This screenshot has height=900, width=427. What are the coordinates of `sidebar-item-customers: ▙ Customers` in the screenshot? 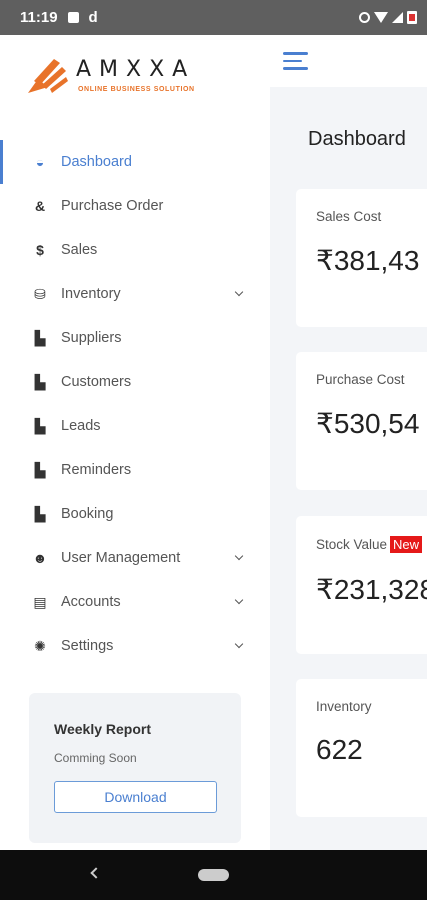 It's located at (135, 382).